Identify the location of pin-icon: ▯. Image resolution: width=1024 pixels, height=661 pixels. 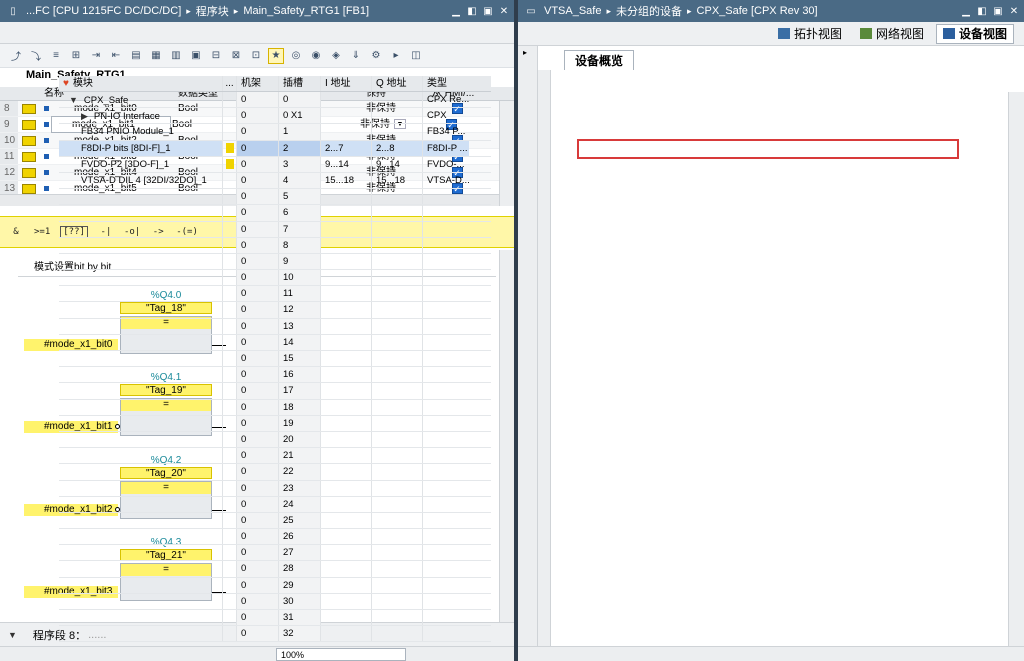
(13, 11).